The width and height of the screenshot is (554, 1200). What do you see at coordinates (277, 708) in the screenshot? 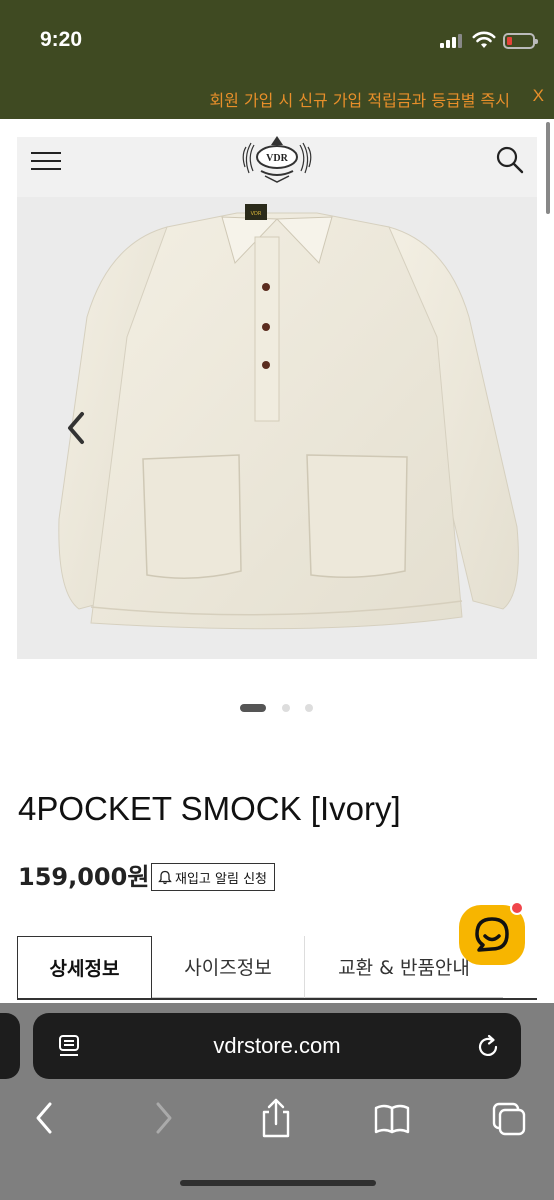
I see `gallery-pagination` at bounding box center [277, 708].